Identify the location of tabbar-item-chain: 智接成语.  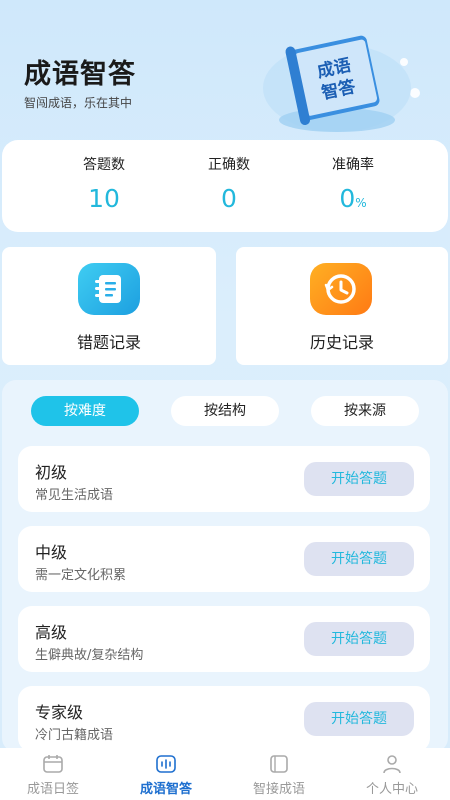
(279, 775).